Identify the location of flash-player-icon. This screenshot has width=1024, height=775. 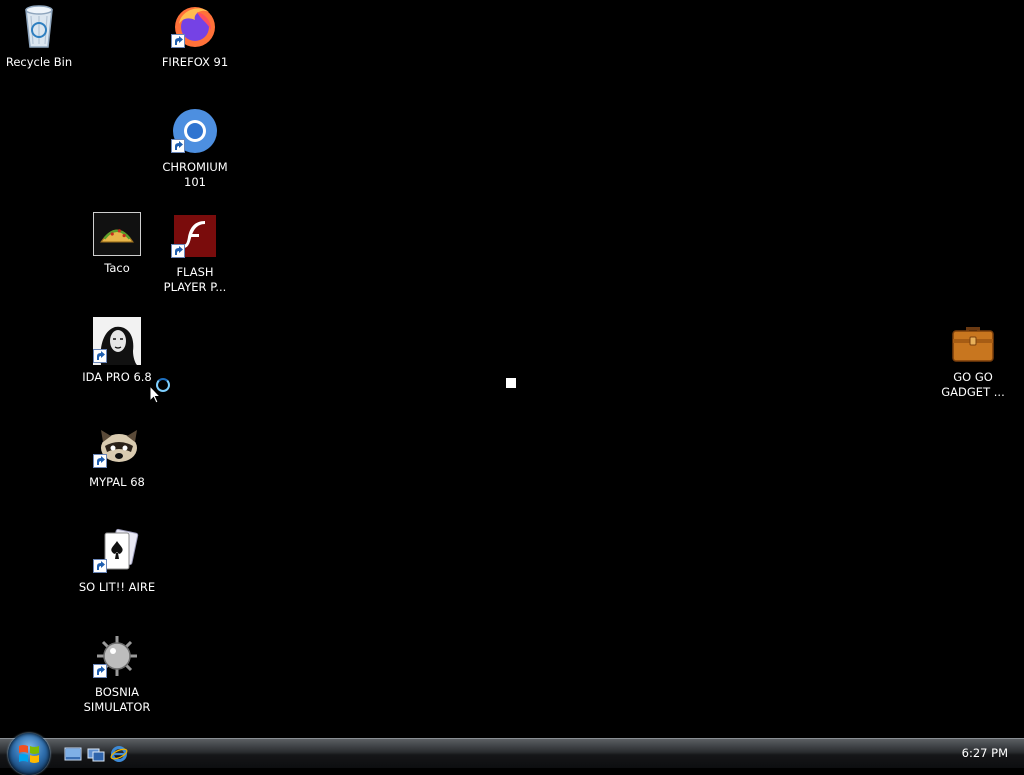
(195, 236).